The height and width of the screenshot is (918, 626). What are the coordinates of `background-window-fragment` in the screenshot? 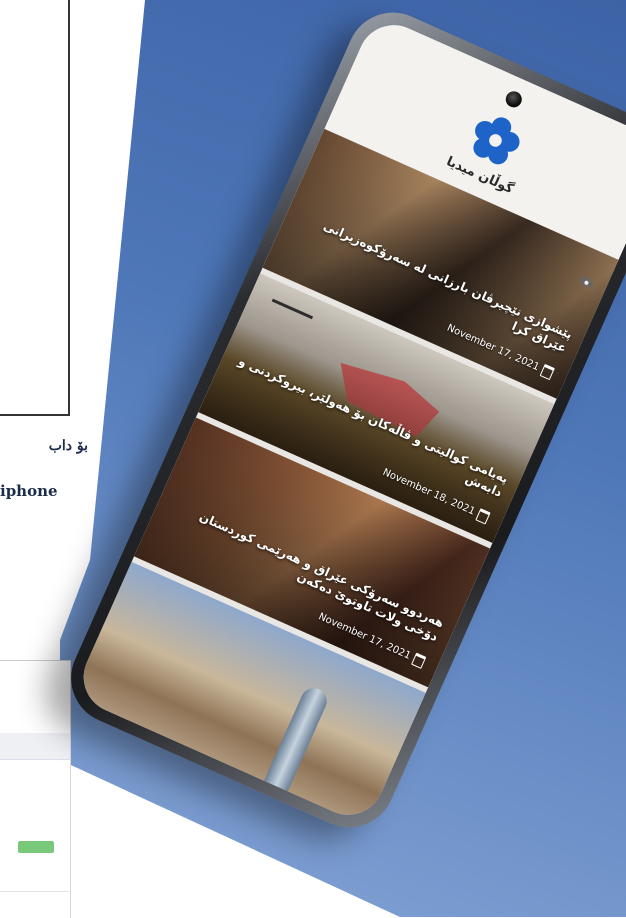 It's located at (35, 789).